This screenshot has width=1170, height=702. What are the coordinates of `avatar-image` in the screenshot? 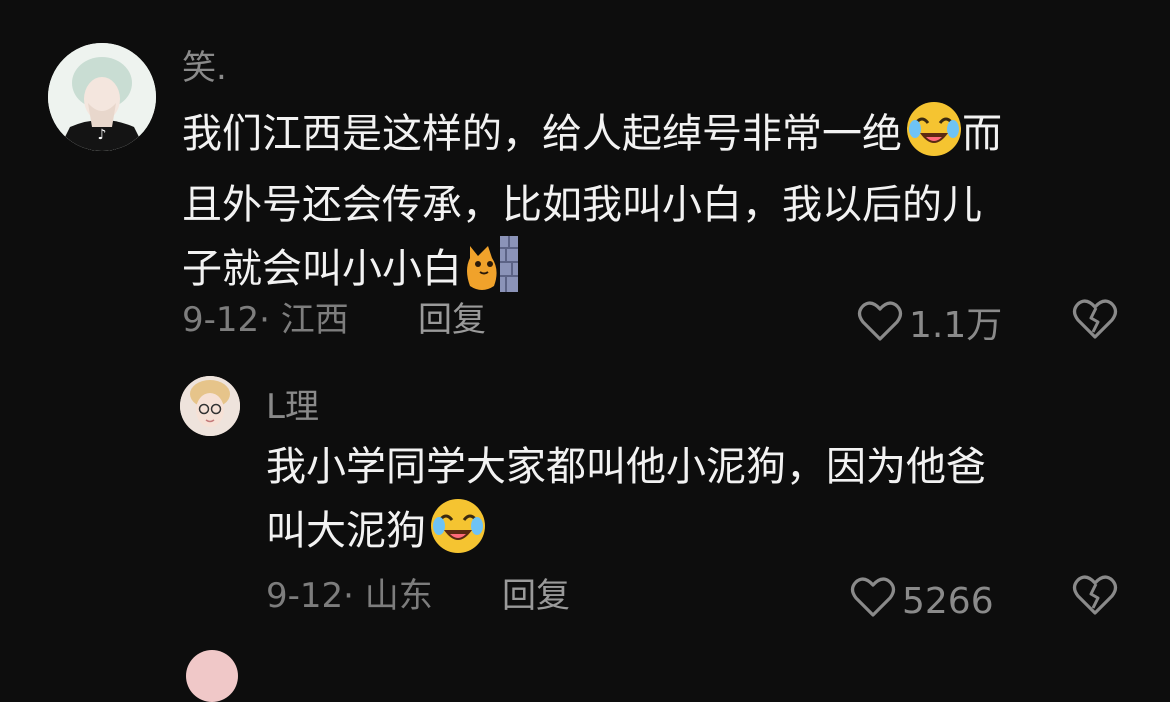 It's located at (210, 406).